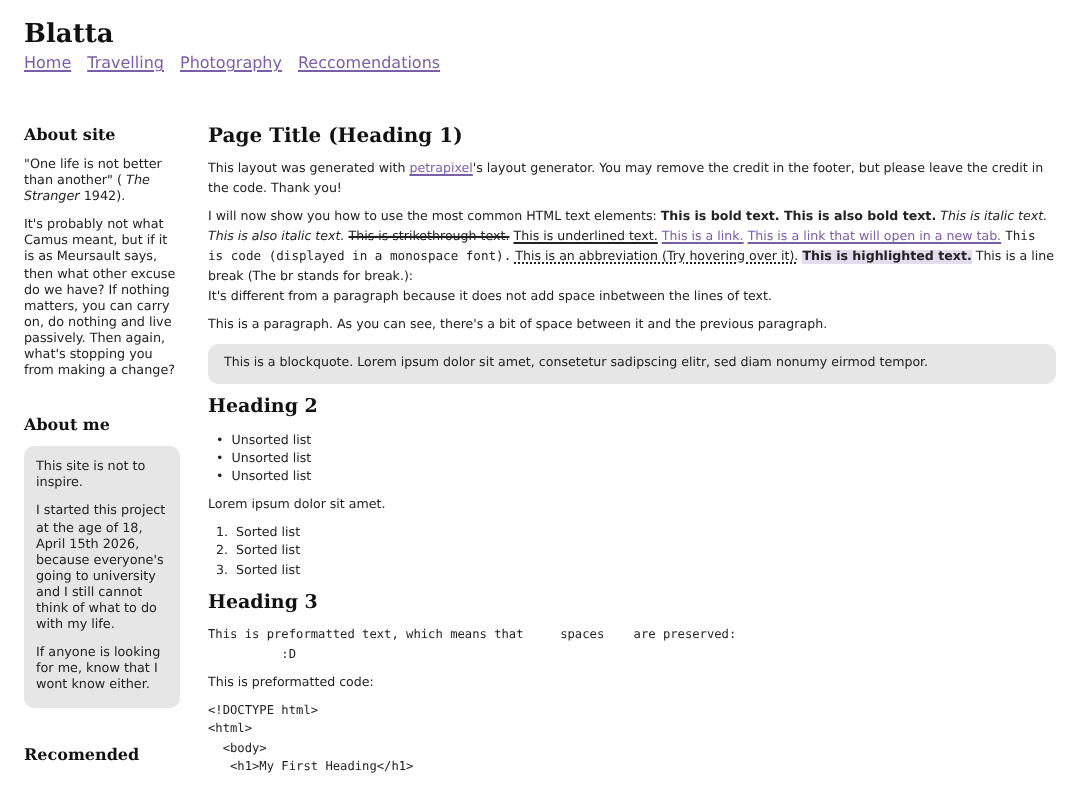  What do you see at coordinates (125, 64) in the screenshot?
I see `nav-link: Travelling` at bounding box center [125, 64].